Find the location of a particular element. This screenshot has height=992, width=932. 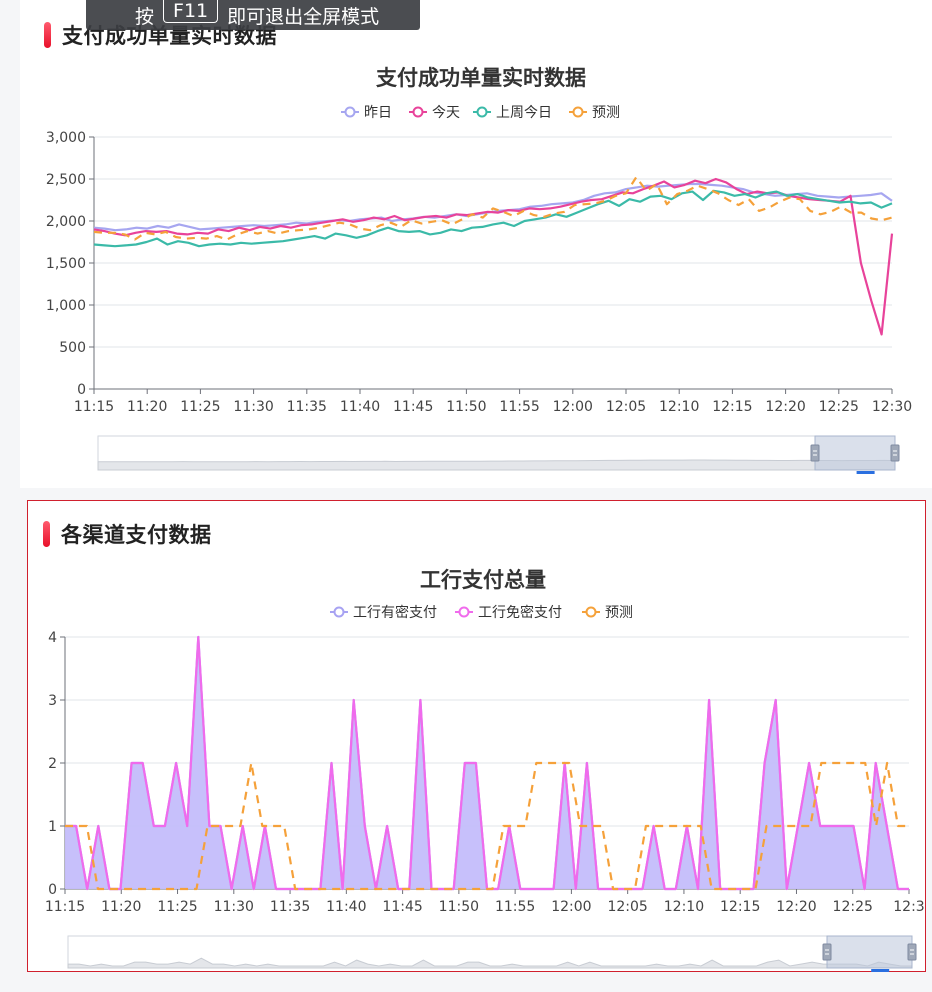

fullscreen-exit-toast: 按 F11 即可退出全屏模式 is located at coordinates (253, 15).